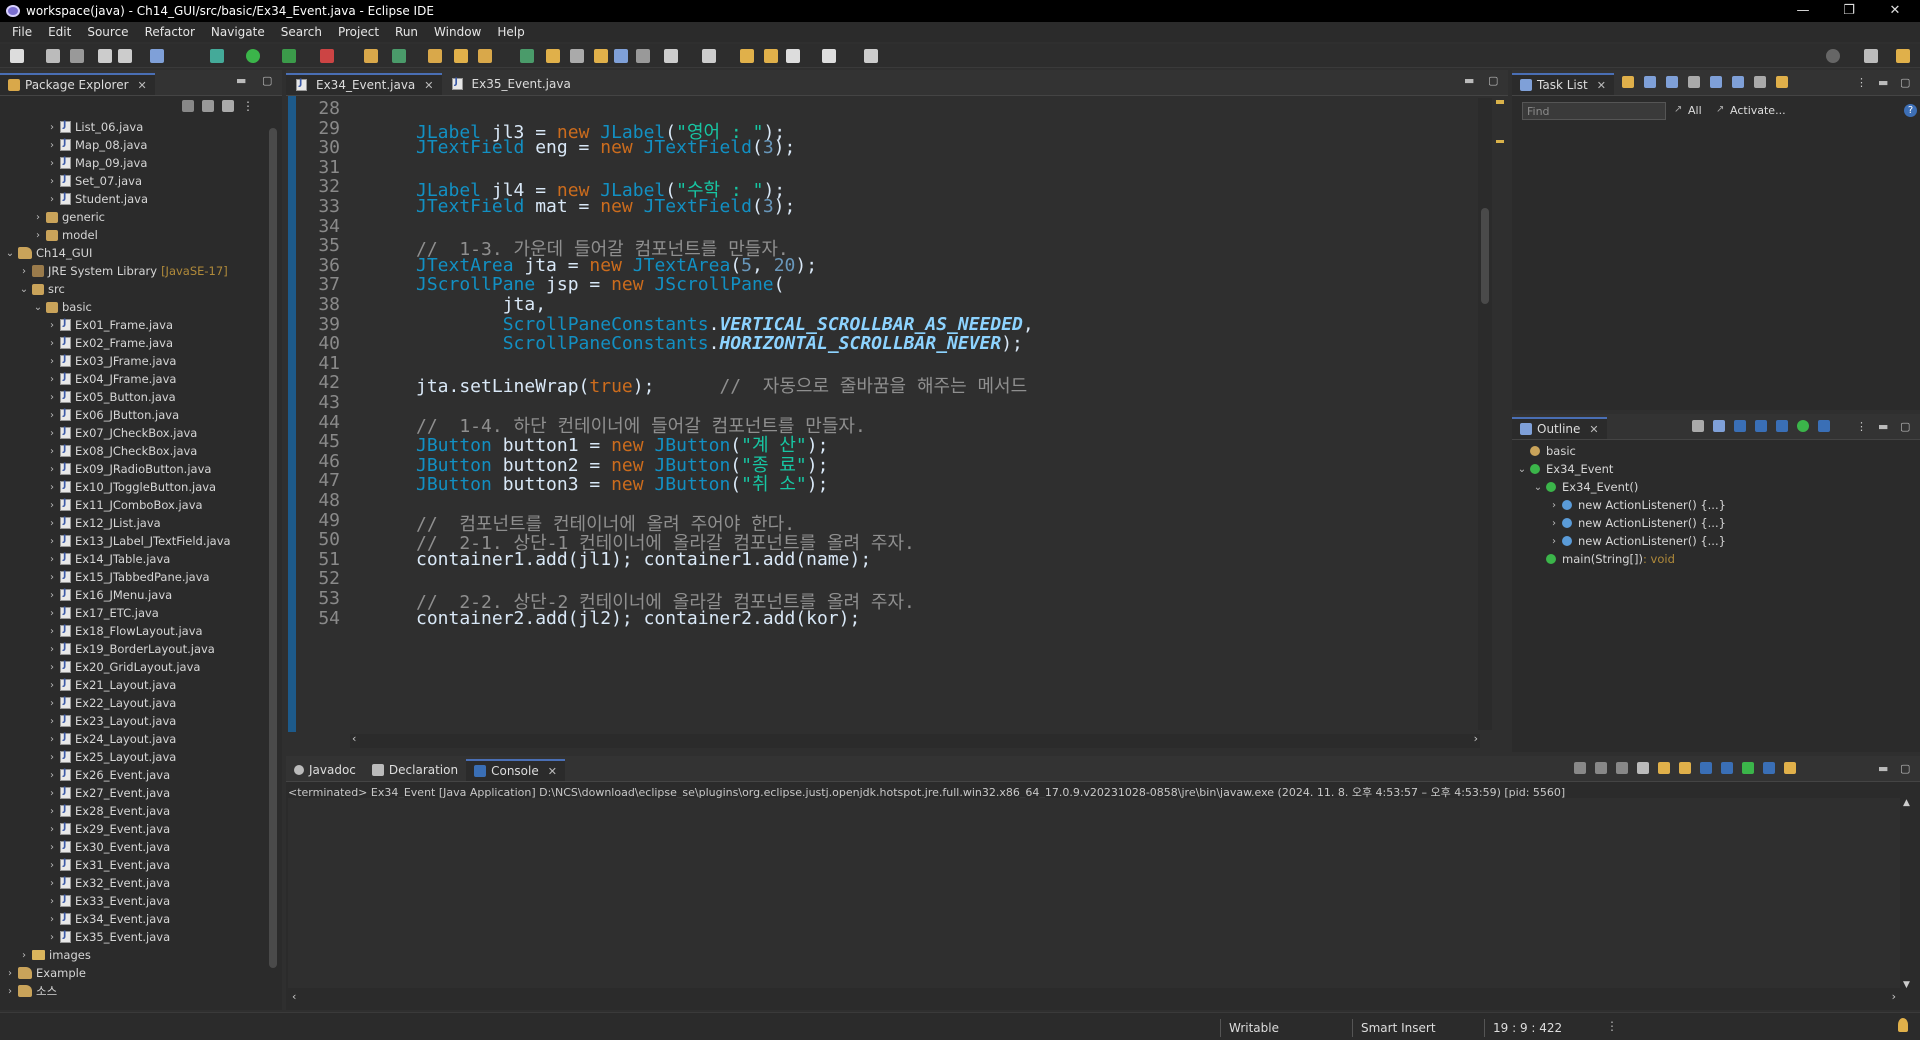  What do you see at coordinates (1782, 426) in the screenshot?
I see `hide-nonpublic-icon` at bounding box center [1782, 426].